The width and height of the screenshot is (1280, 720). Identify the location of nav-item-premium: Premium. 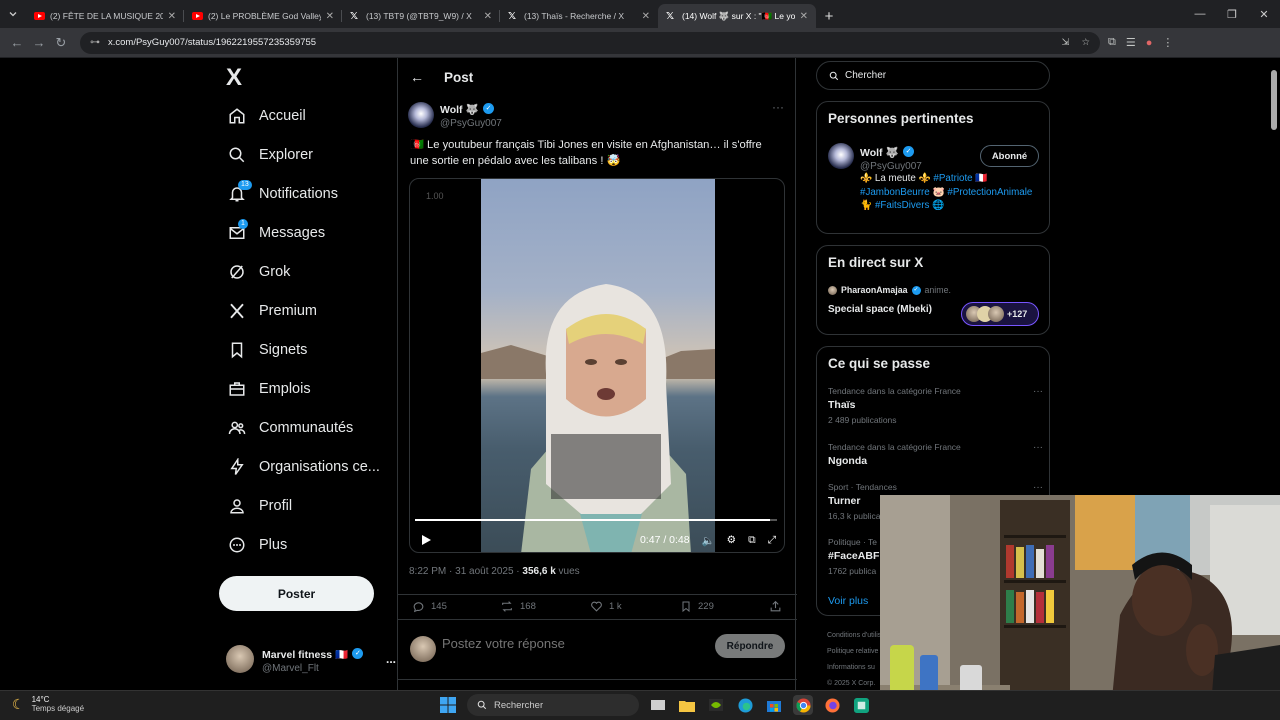
(267, 311).